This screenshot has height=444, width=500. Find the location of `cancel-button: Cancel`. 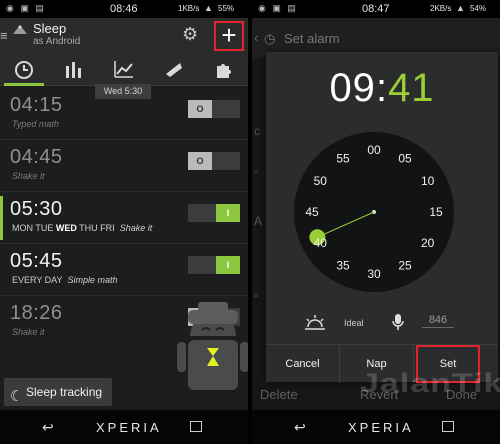

cancel-button: Cancel is located at coordinates (303, 364).